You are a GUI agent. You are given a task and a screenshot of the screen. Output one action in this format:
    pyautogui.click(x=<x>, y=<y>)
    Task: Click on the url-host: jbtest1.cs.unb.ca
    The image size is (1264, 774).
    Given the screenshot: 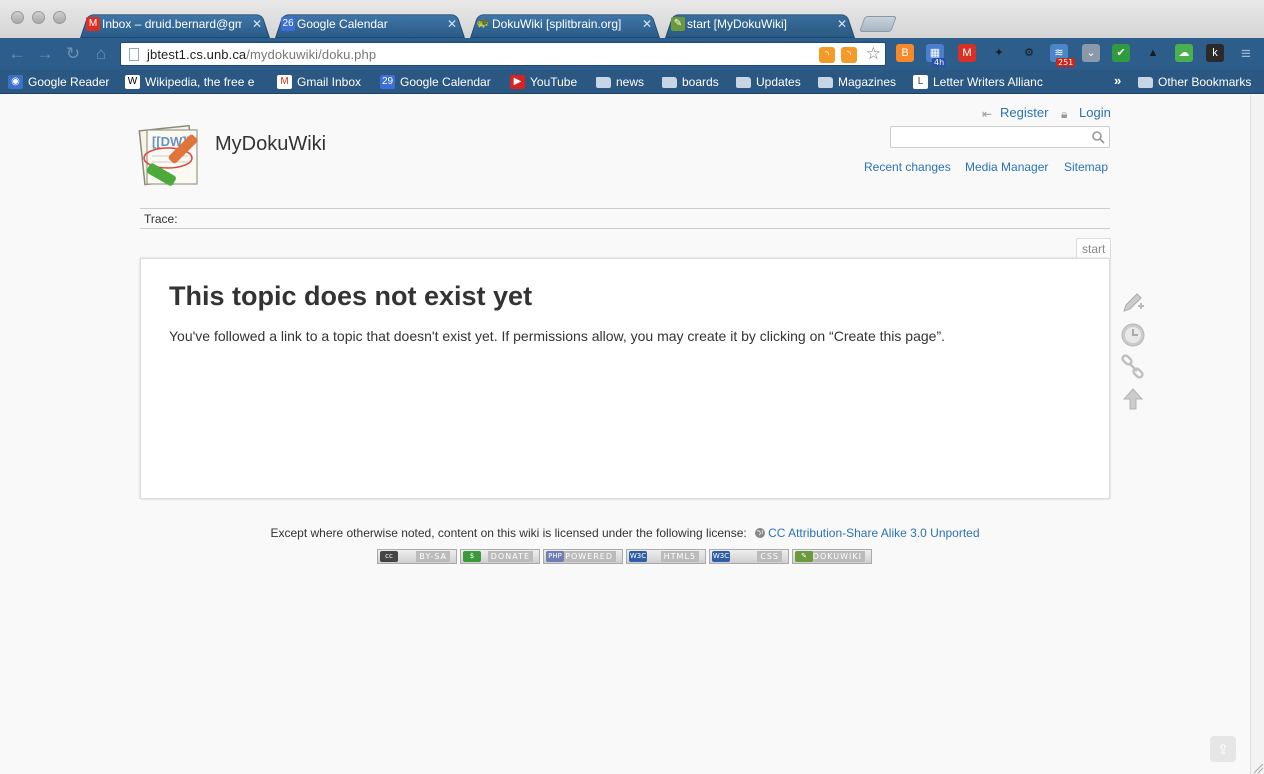 What is the action you would take?
    pyautogui.click(x=197, y=54)
    